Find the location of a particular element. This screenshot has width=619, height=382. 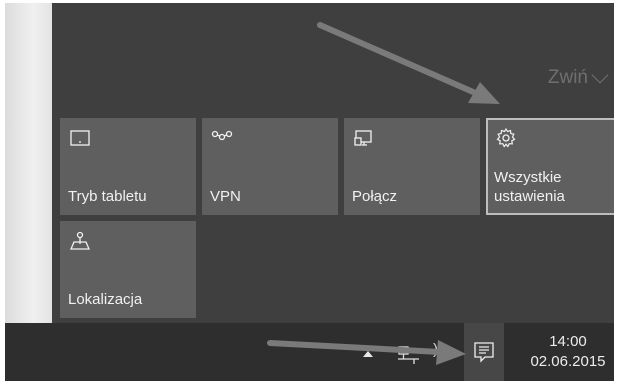

tile-label: Tryb tabletu is located at coordinates (107, 196).